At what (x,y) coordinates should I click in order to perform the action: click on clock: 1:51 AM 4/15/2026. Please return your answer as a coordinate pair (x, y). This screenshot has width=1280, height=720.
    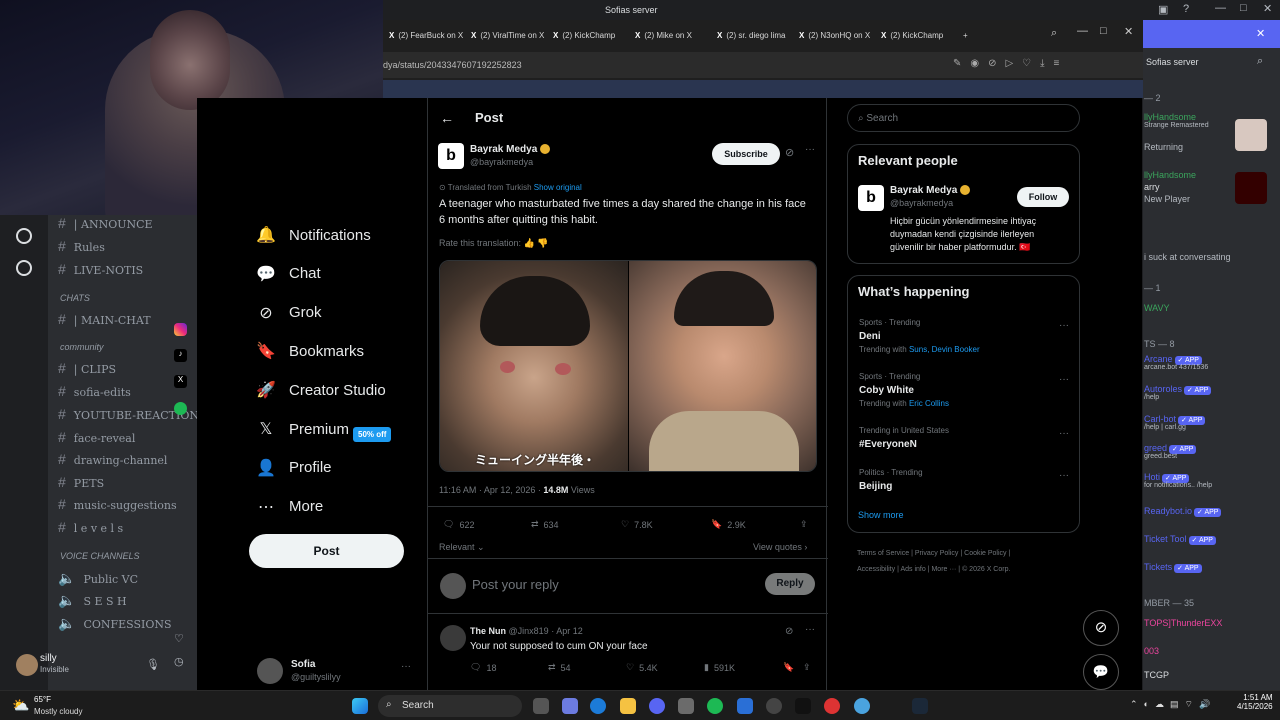
    Looking at the image, I should click on (1255, 702).